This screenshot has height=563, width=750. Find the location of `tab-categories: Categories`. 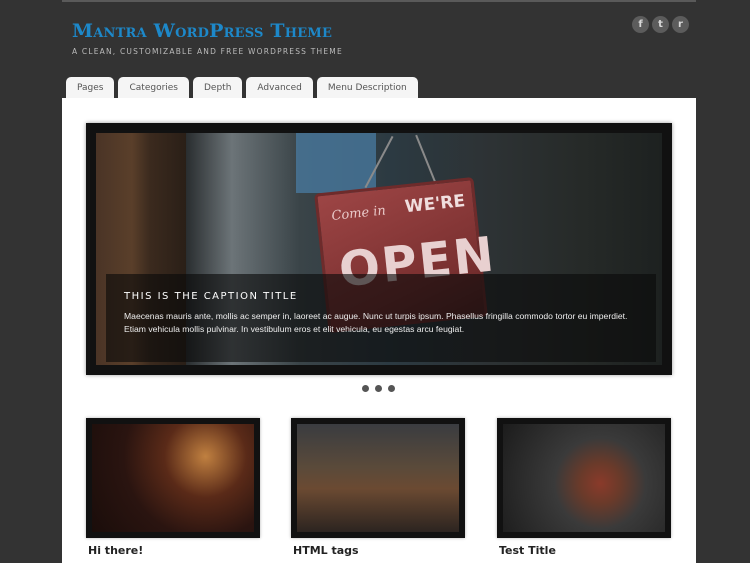

tab-categories: Categories is located at coordinates (153, 88).